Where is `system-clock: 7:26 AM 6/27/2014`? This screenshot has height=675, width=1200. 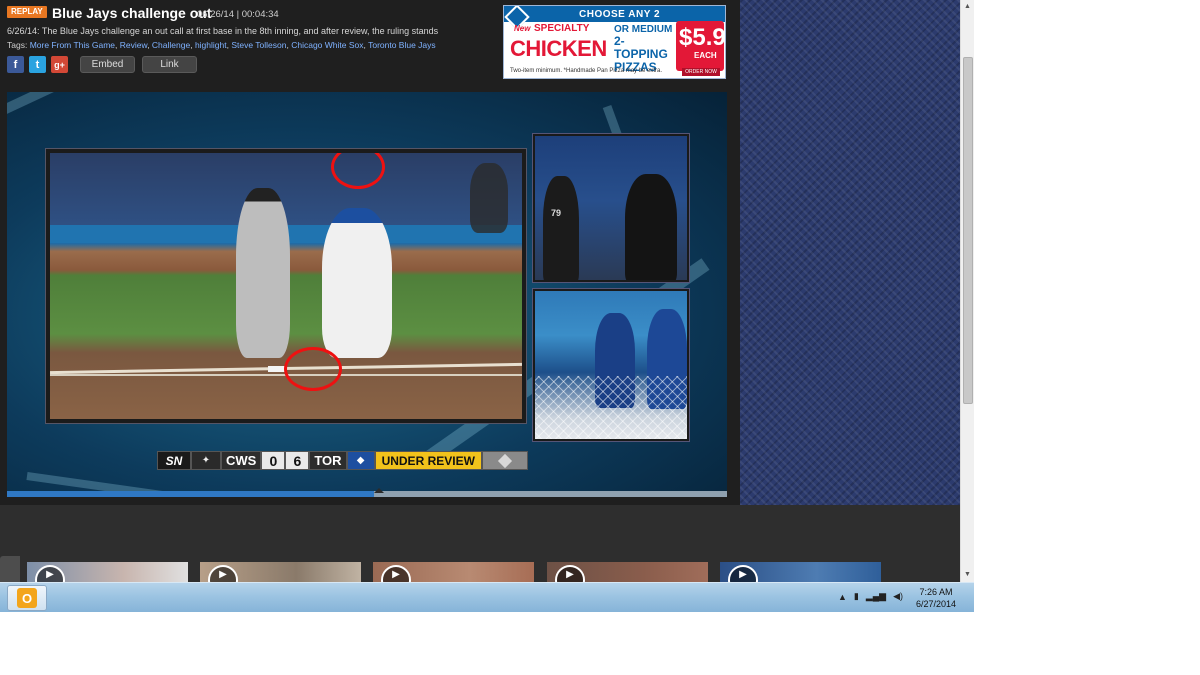
system-clock: 7:26 AM 6/27/2014 is located at coordinates (936, 598).